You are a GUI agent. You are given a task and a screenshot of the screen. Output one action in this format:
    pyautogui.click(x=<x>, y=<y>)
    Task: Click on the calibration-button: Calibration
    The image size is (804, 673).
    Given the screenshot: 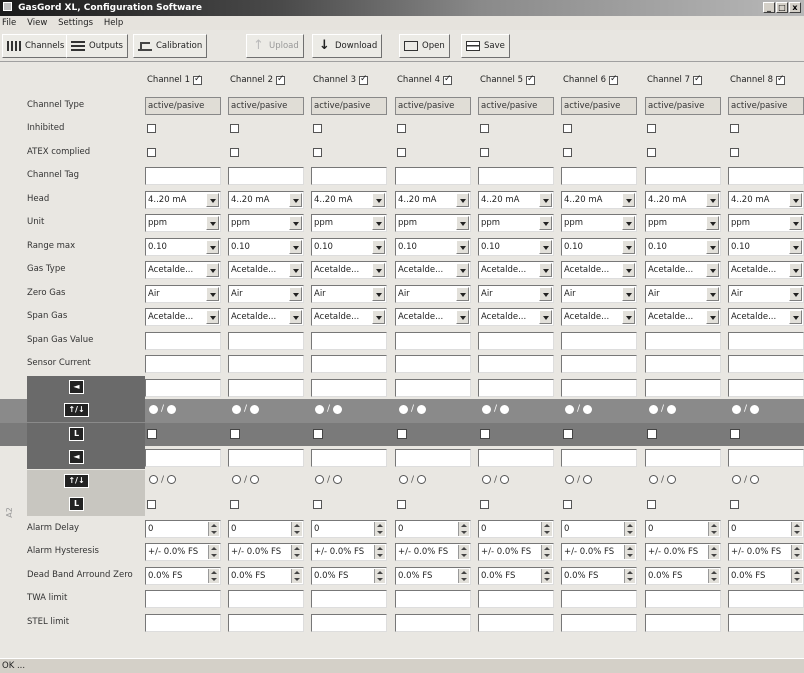 What is the action you would take?
    pyautogui.click(x=170, y=46)
    